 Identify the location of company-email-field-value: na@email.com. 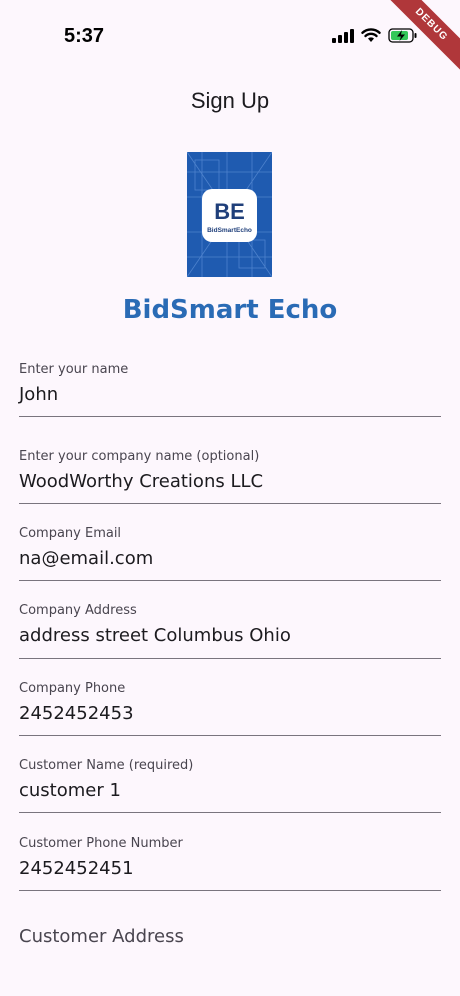
(86, 558).